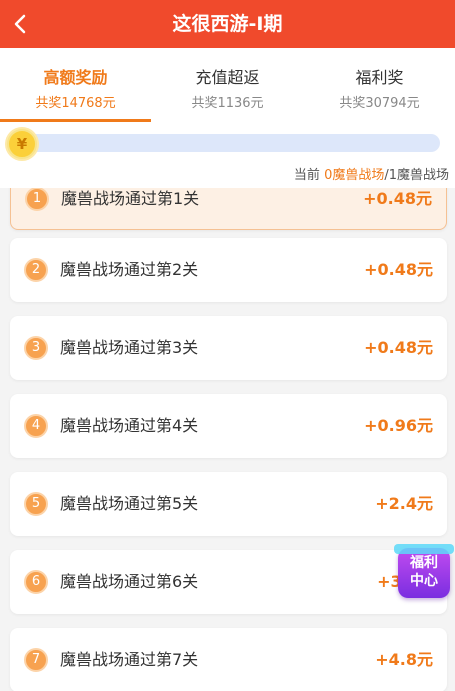 The image size is (455, 691). Describe the element at coordinates (228, 270) in the screenshot. I see `task-card: 2 魔兽战场通过第2关 +0.48元` at that location.